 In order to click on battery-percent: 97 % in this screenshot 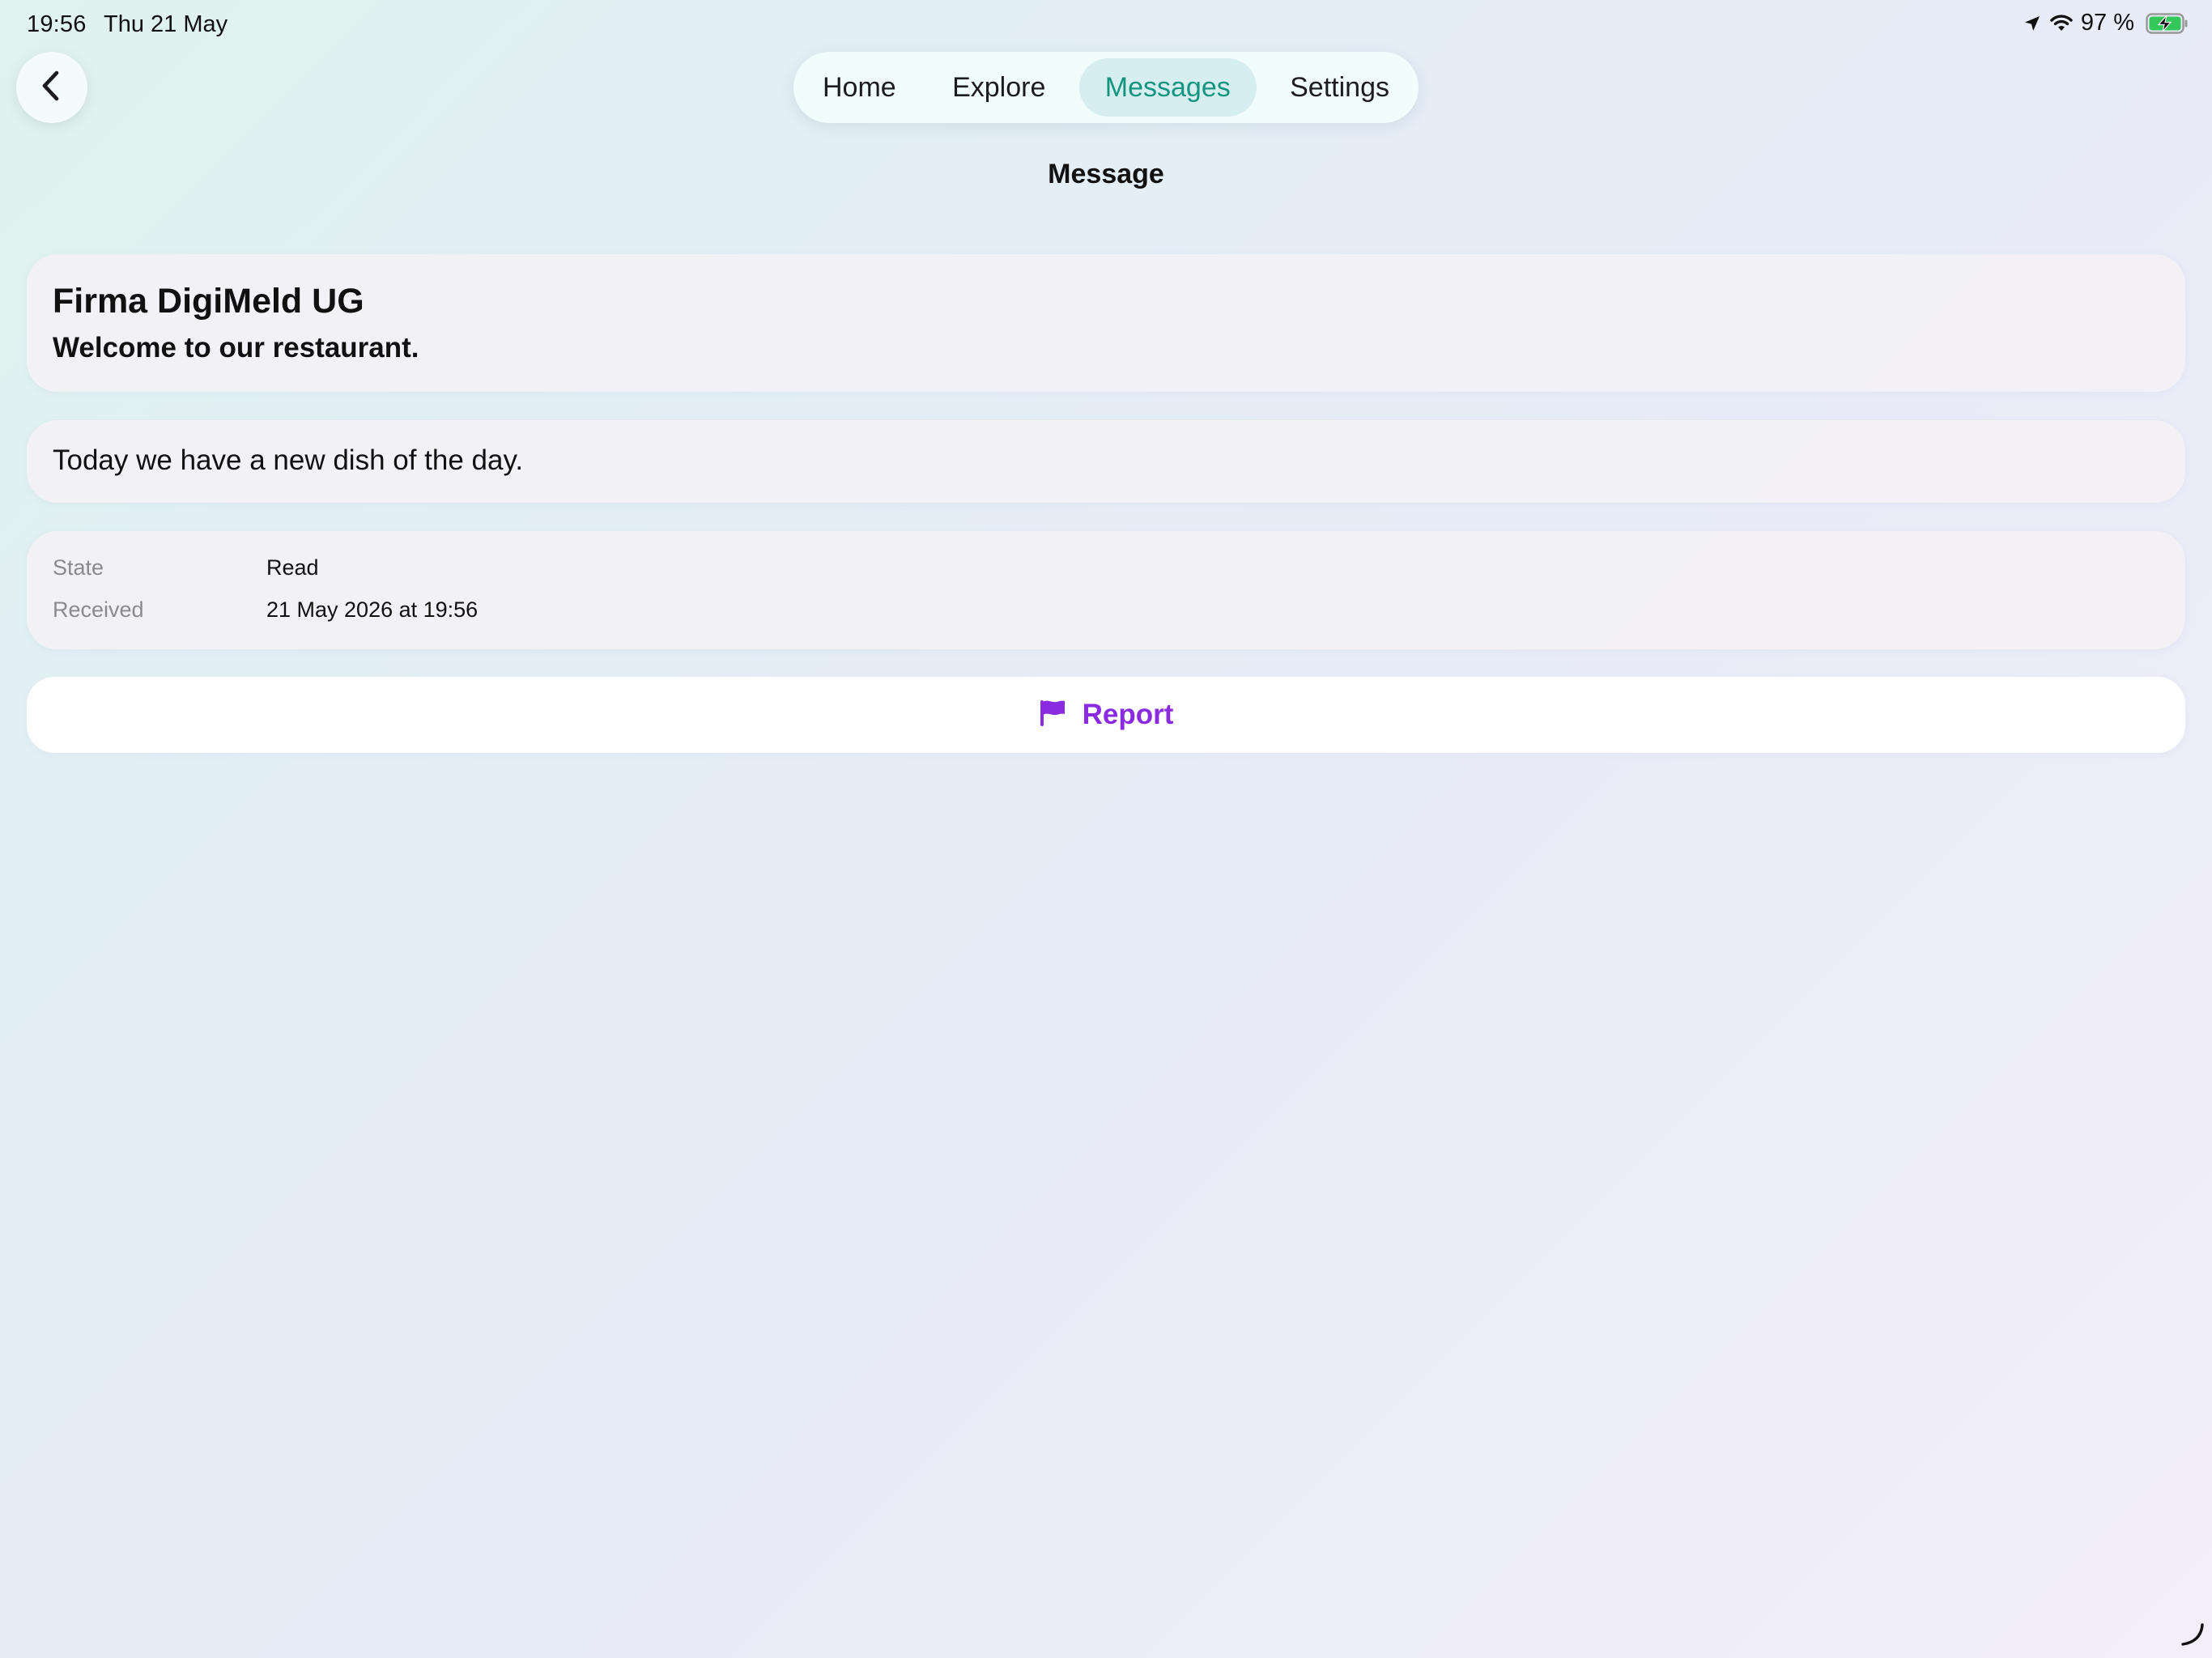, I will do `click(2107, 23)`.